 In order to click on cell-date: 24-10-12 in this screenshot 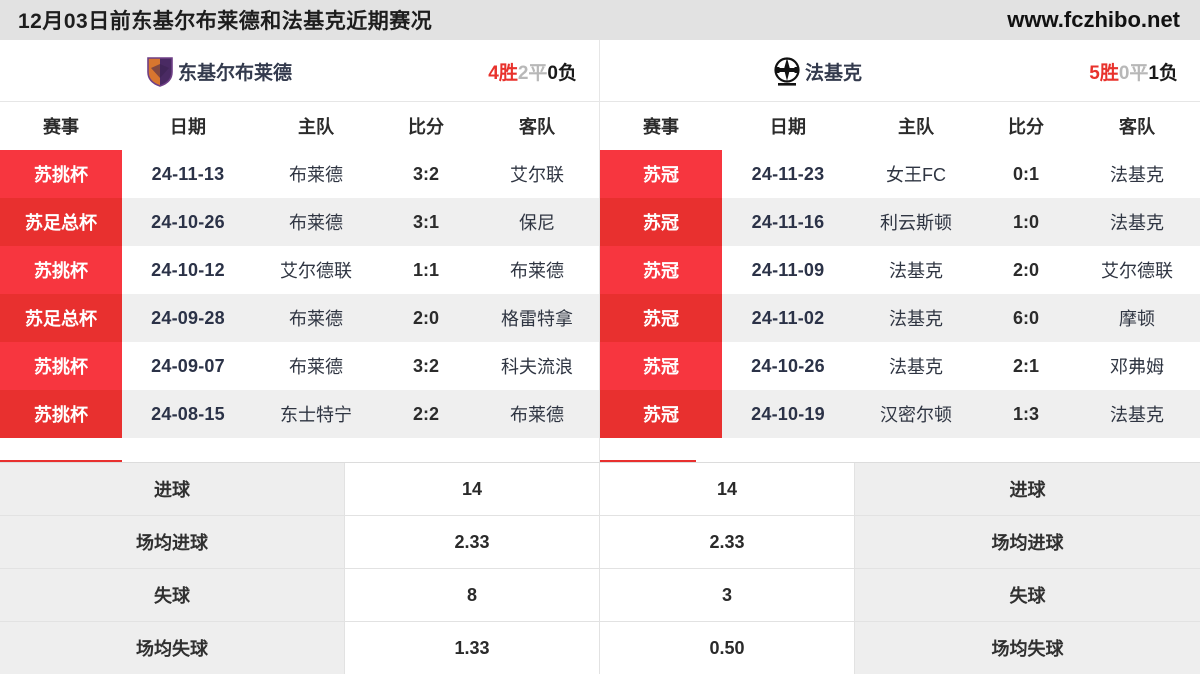, I will do `click(188, 269)`.